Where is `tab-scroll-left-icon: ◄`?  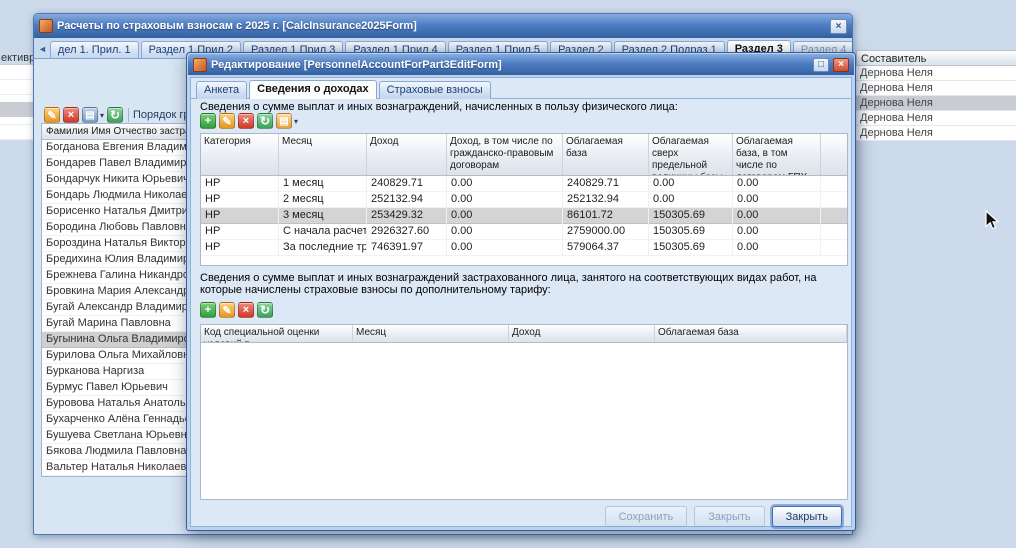
tab-scroll-left-icon: ◄ is located at coordinates (42, 49).